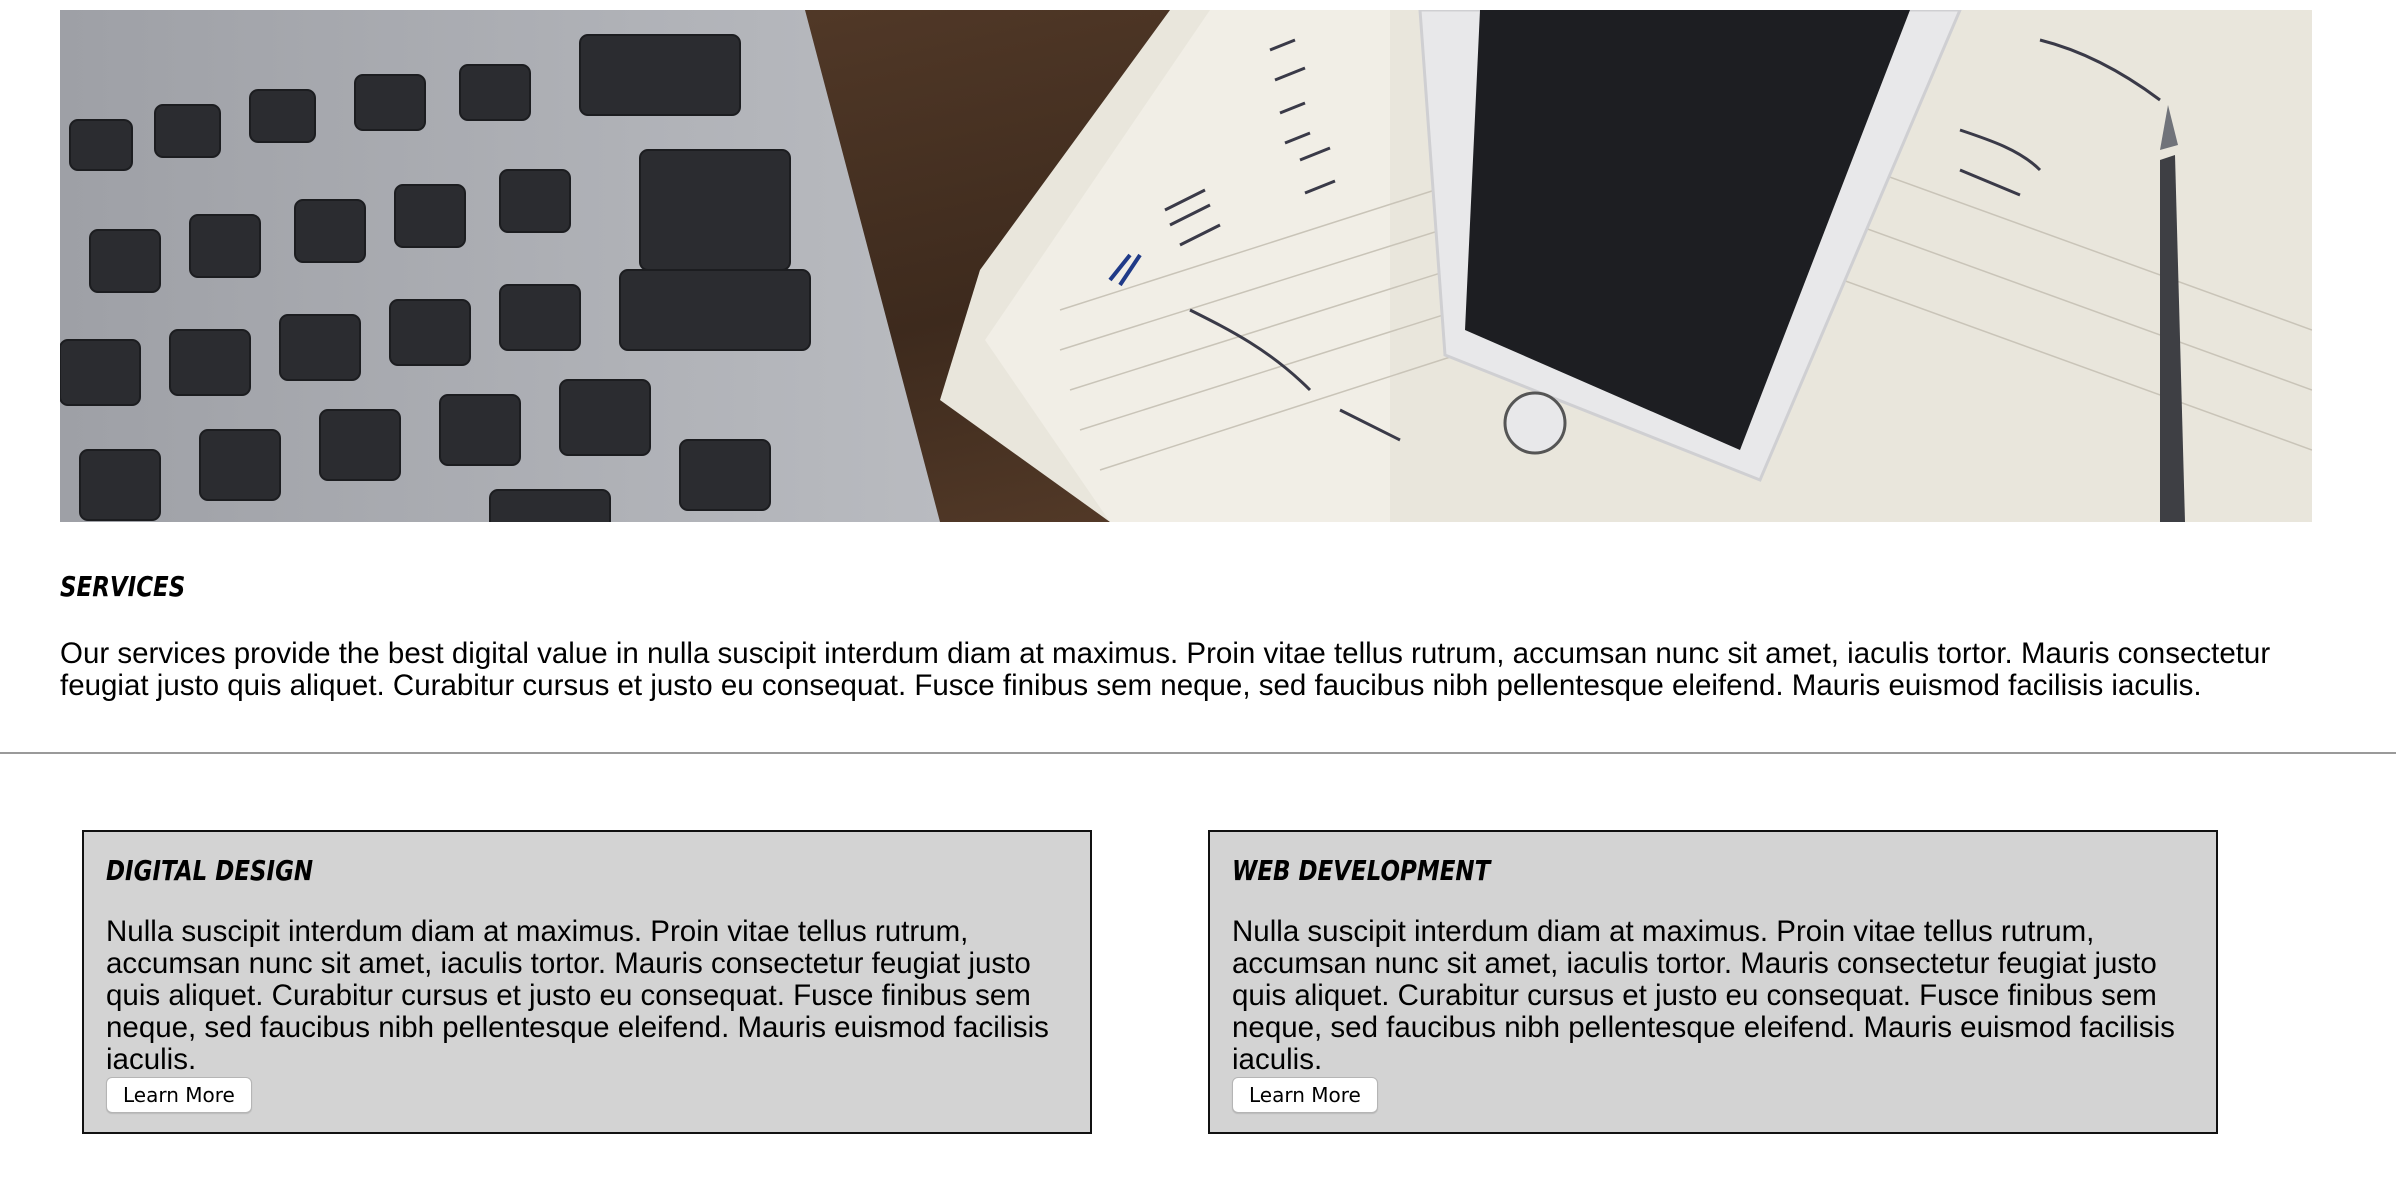  Describe the element at coordinates (210, 870) in the screenshot. I see `card-title: DIGITAL DESIGN` at that location.